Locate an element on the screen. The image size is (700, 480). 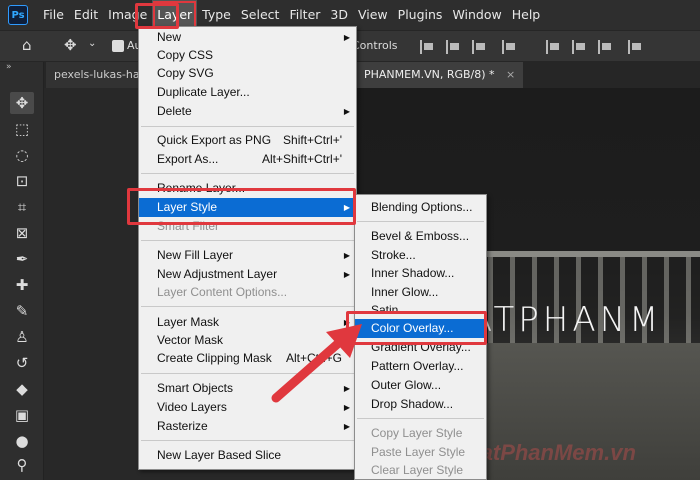
distribute-vertical-icon is located at coordinates (635, 47).